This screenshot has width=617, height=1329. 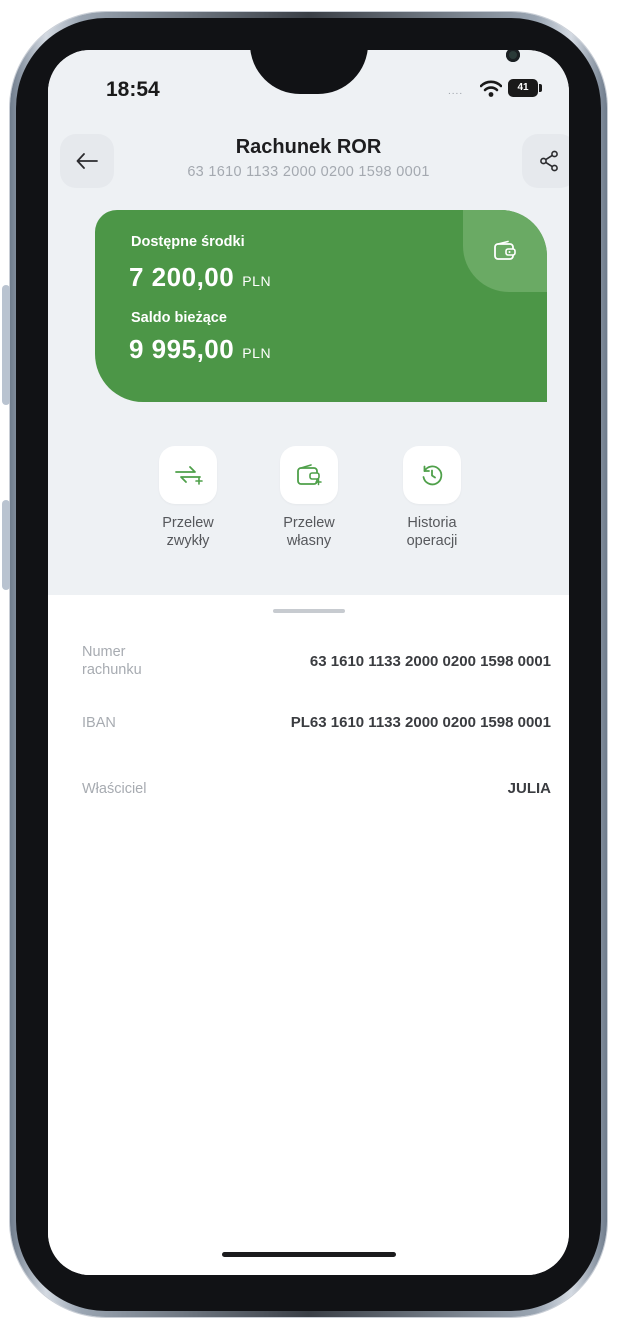 I want to click on regular-transfer-label: Przelew zwykły, so click(x=188, y=532).